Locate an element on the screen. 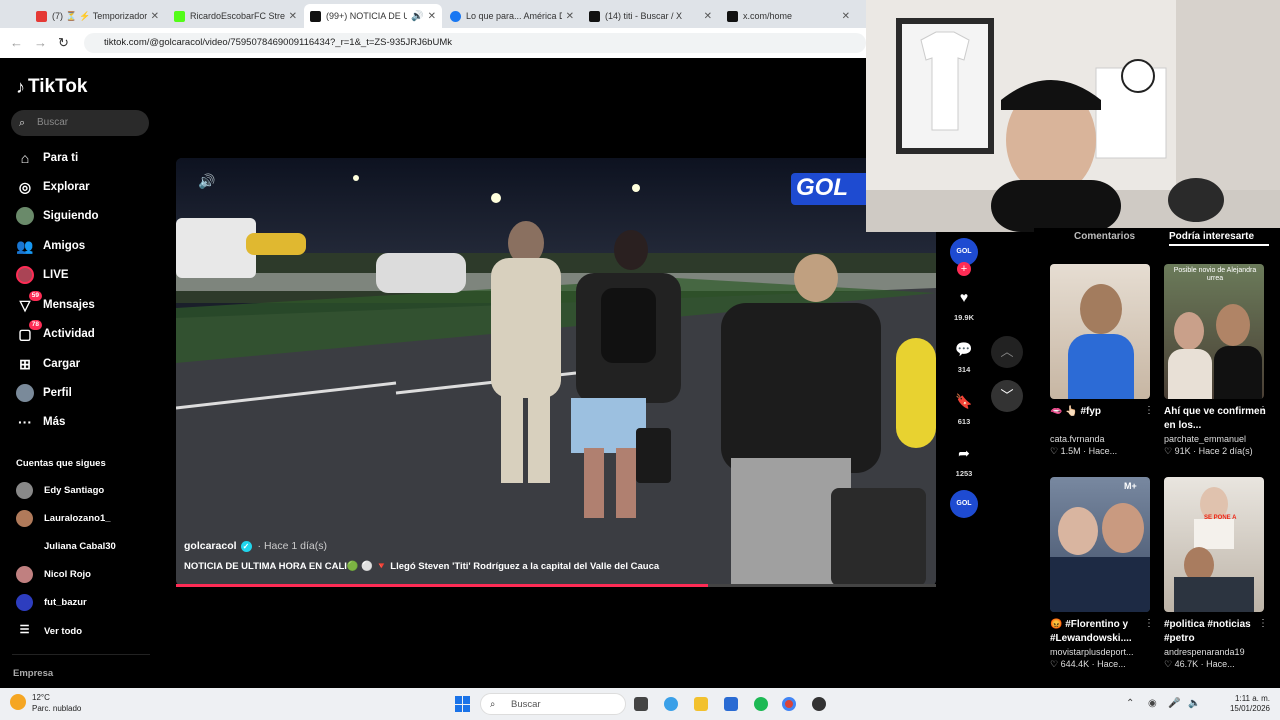  volume-icon: 🔊 is located at coordinates (206, 181).